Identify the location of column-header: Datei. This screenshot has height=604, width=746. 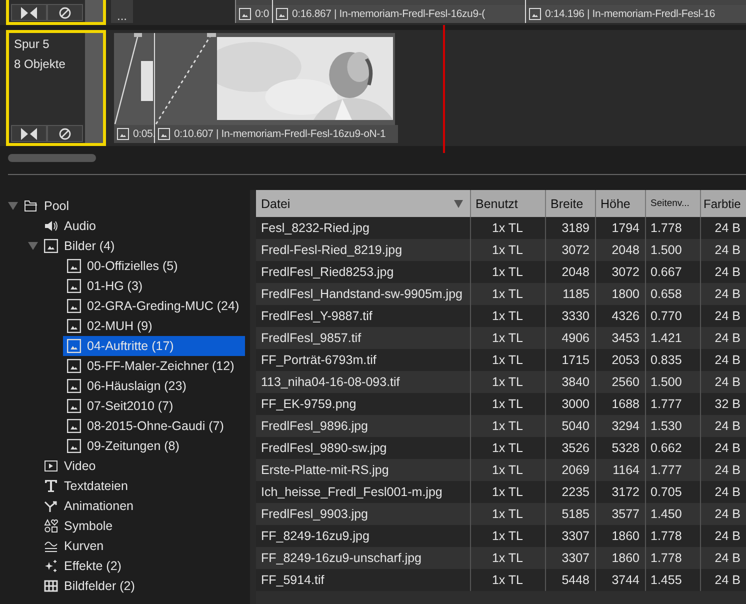
(363, 203).